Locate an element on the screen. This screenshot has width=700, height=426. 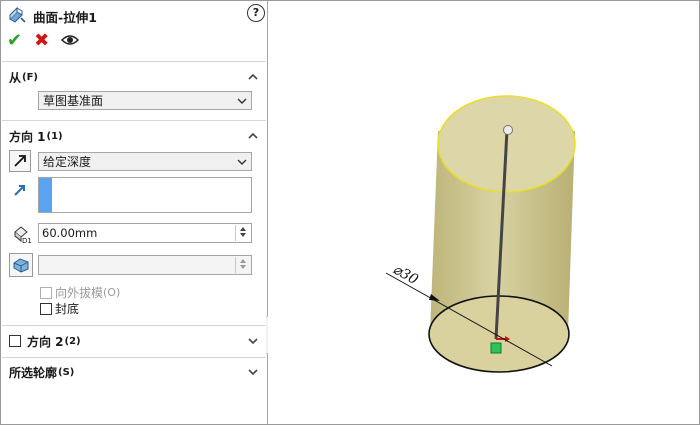
confirm-check-icon: ✔ is located at coordinates (14, 41).